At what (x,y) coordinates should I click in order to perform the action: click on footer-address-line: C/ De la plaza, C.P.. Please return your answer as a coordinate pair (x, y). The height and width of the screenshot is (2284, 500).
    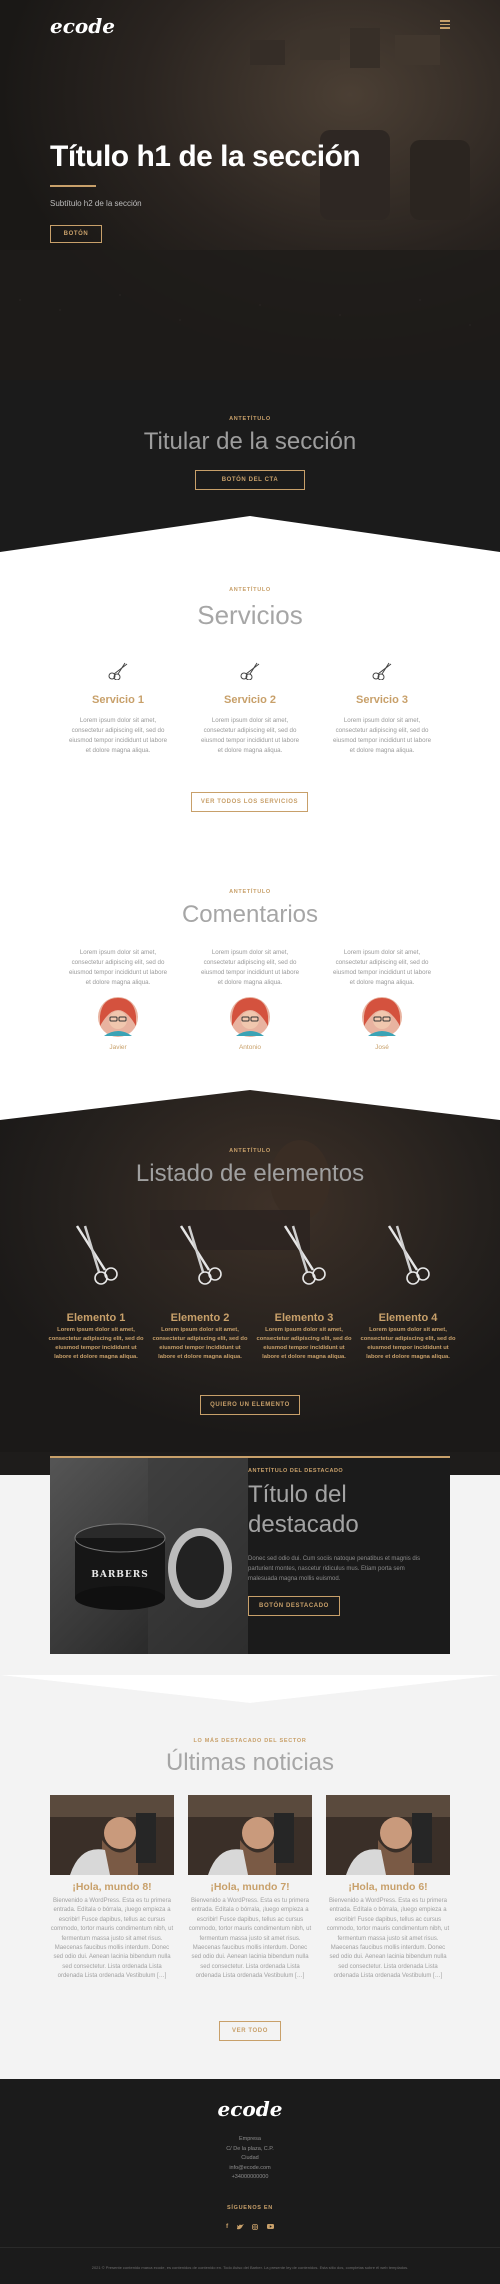
    Looking at the image, I should click on (250, 2148).